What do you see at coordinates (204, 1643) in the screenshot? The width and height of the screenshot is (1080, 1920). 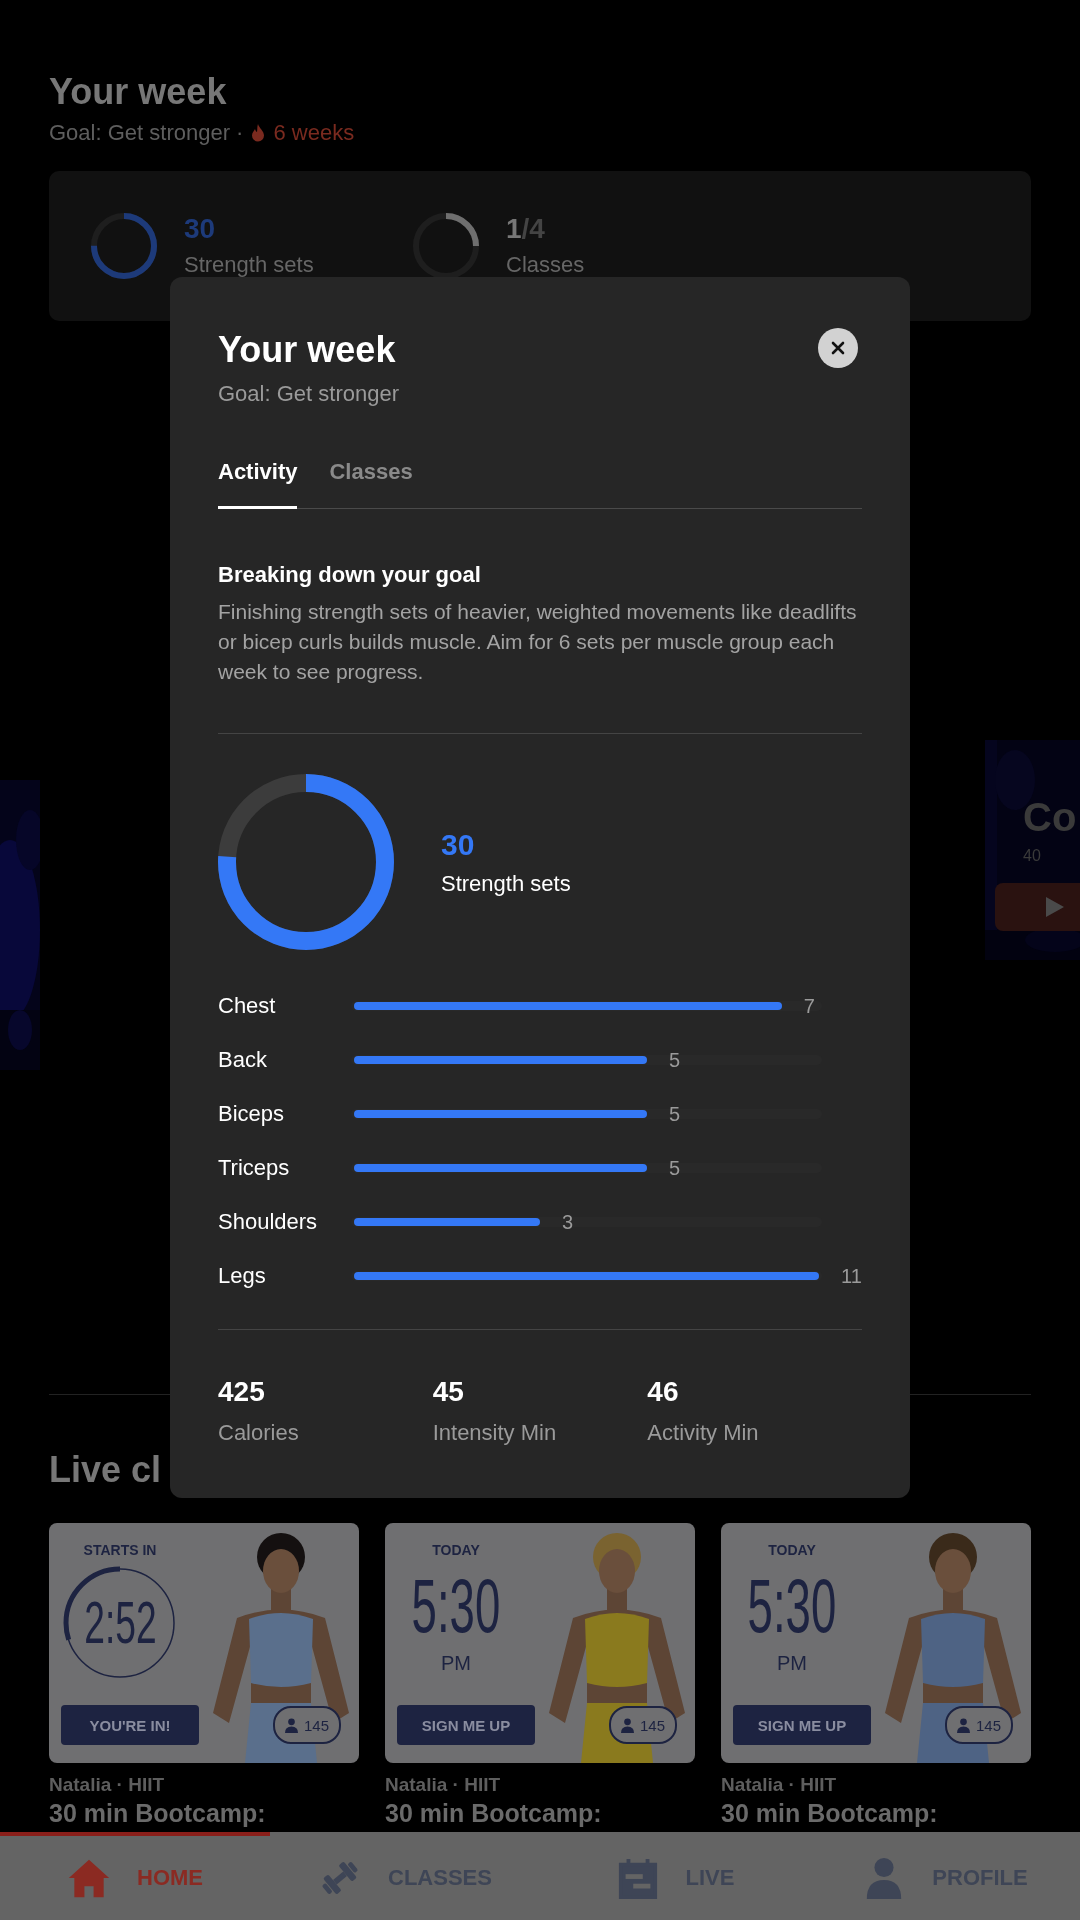 I see `class-card: STARTS IN 2:52 YOU'RE IN! 145` at bounding box center [204, 1643].